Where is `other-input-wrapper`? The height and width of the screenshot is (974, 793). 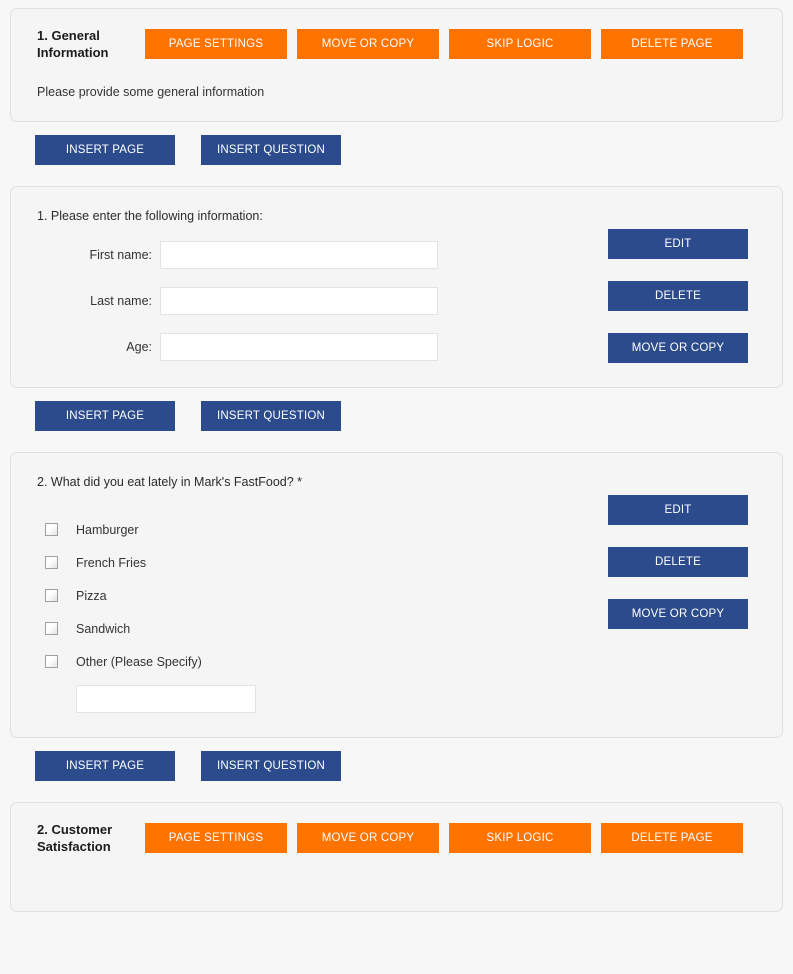
other-input-wrapper is located at coordinates (326, 699).